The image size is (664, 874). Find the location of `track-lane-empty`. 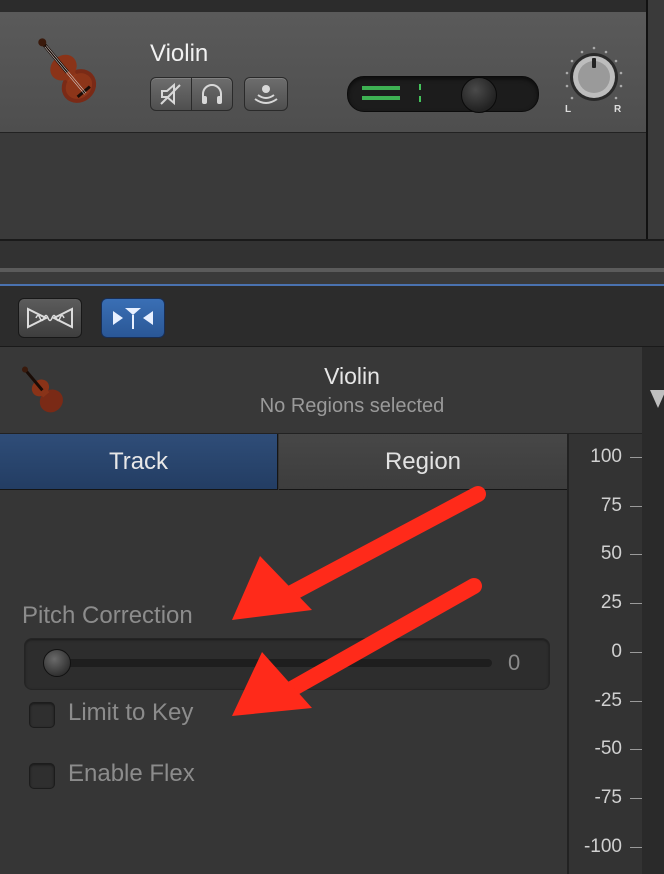

track-lane-empty is located at coordinates (323, 186).